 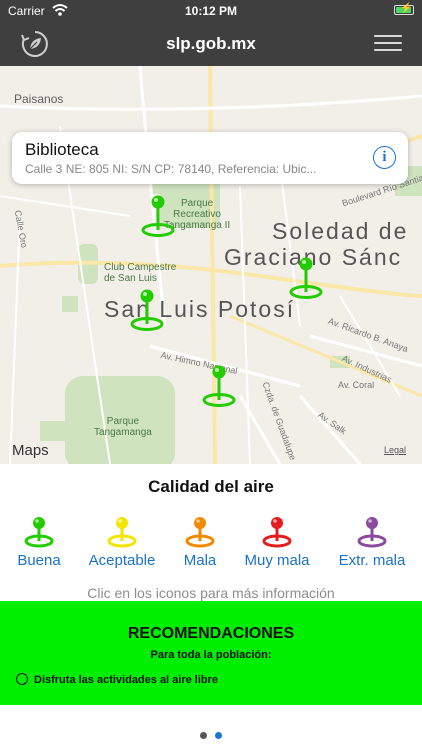 I want to click on page-dot, so click(x=203, y=735).